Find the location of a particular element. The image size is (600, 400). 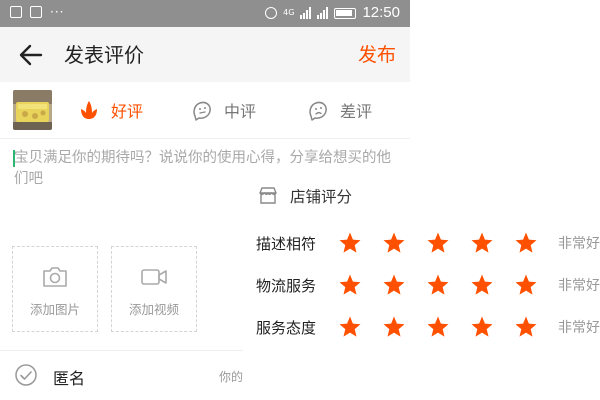

alarm-icon is located at coordinates (271, 13).